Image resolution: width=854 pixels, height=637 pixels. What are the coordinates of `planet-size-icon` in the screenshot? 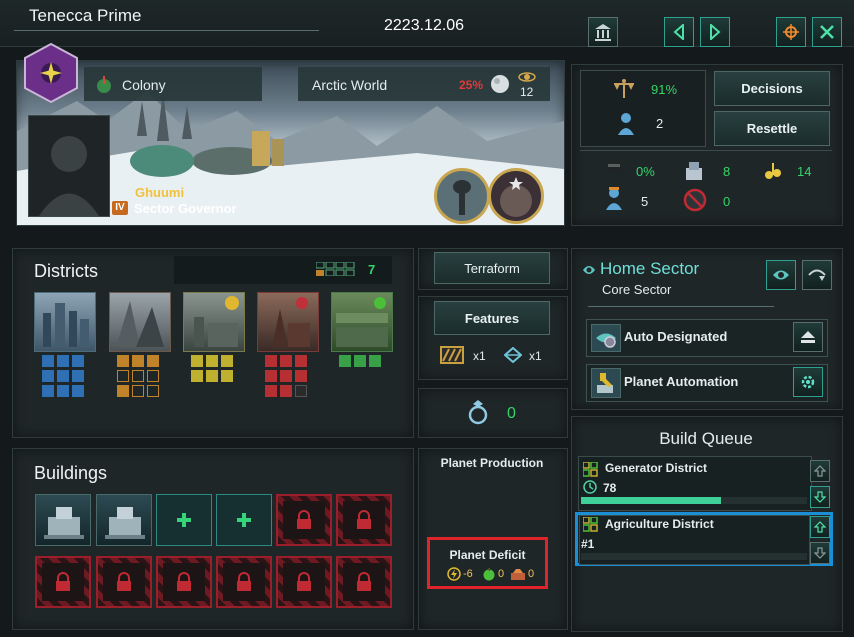 It's located at (527, 77).